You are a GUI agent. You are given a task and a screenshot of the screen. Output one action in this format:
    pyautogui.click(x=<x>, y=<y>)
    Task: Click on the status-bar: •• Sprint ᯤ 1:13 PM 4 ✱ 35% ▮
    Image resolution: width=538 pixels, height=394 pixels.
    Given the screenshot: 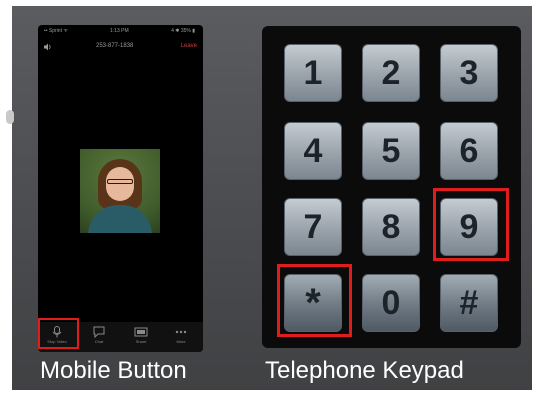 What is the action you would take?
    pyautogui.click(x=120, y=31)
    